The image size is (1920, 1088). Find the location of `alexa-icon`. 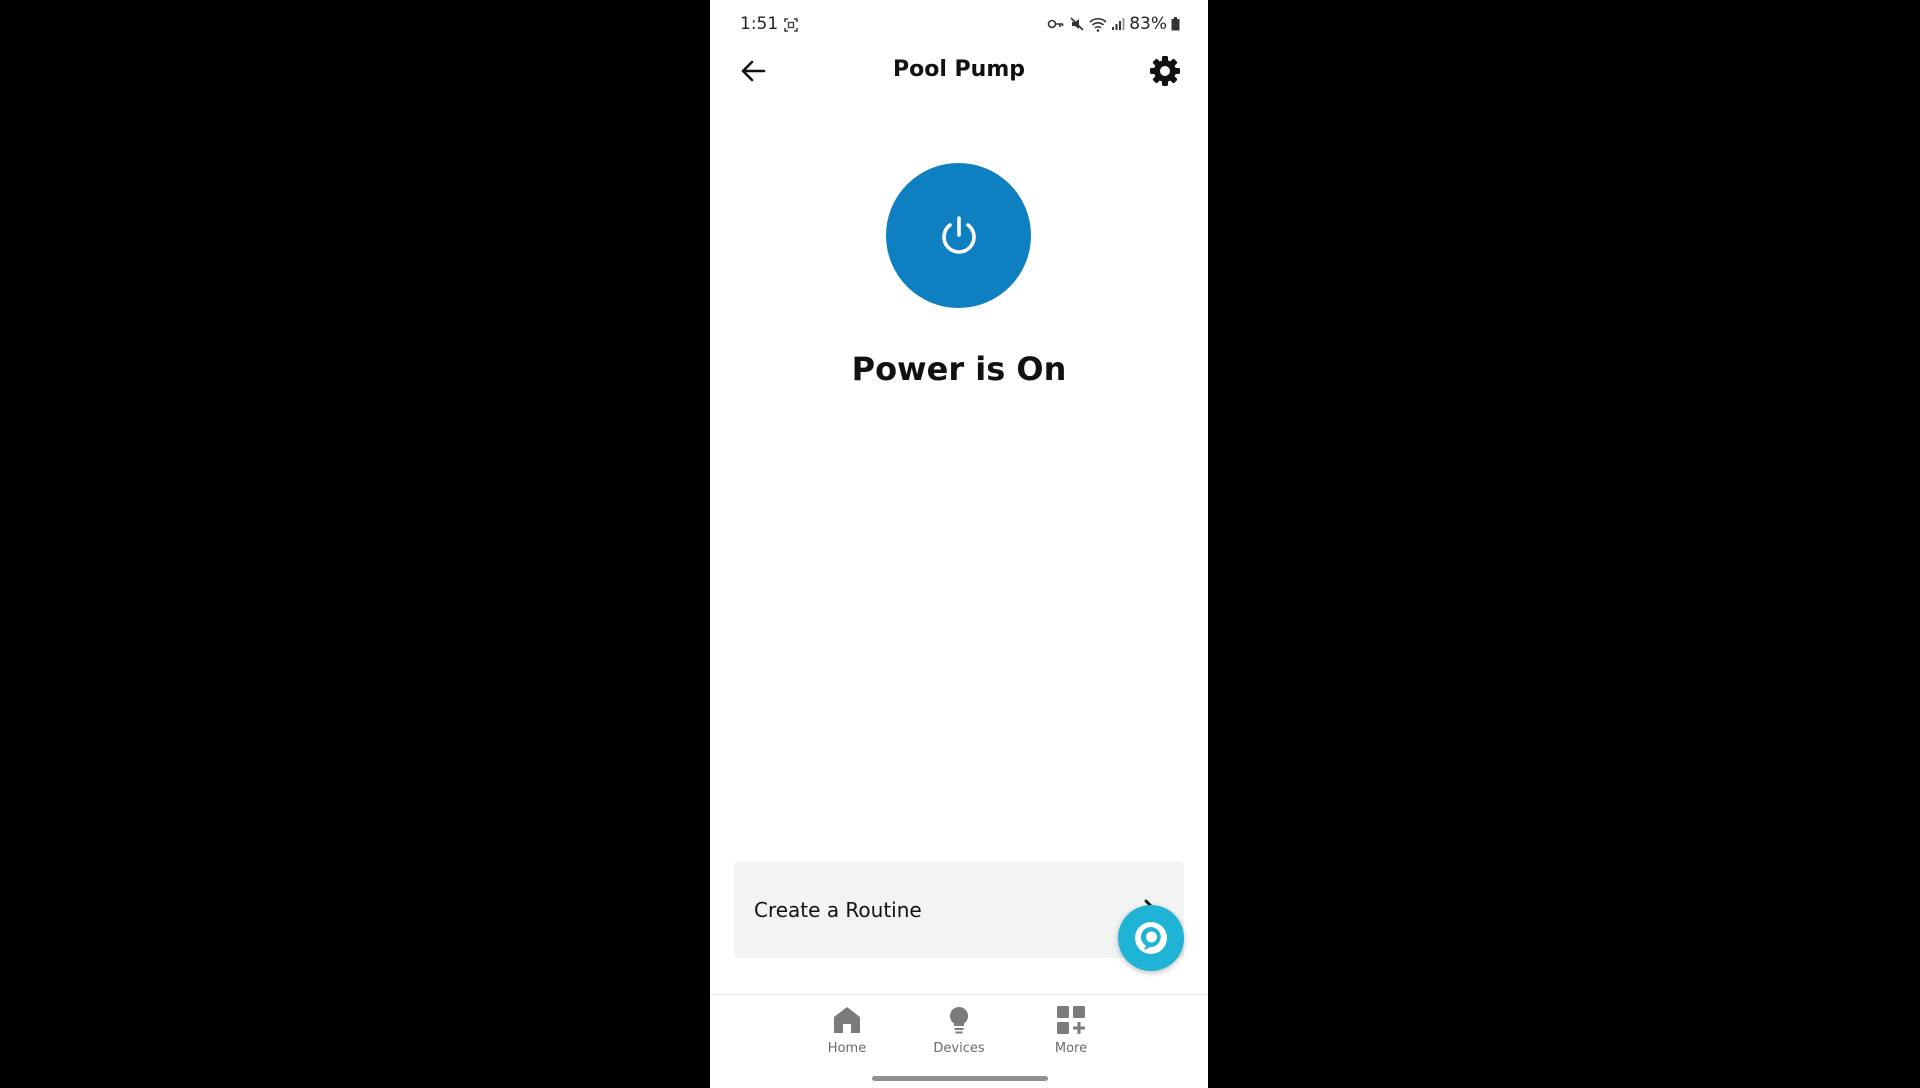

alexa-icon is located at coordinates (1151, 938).